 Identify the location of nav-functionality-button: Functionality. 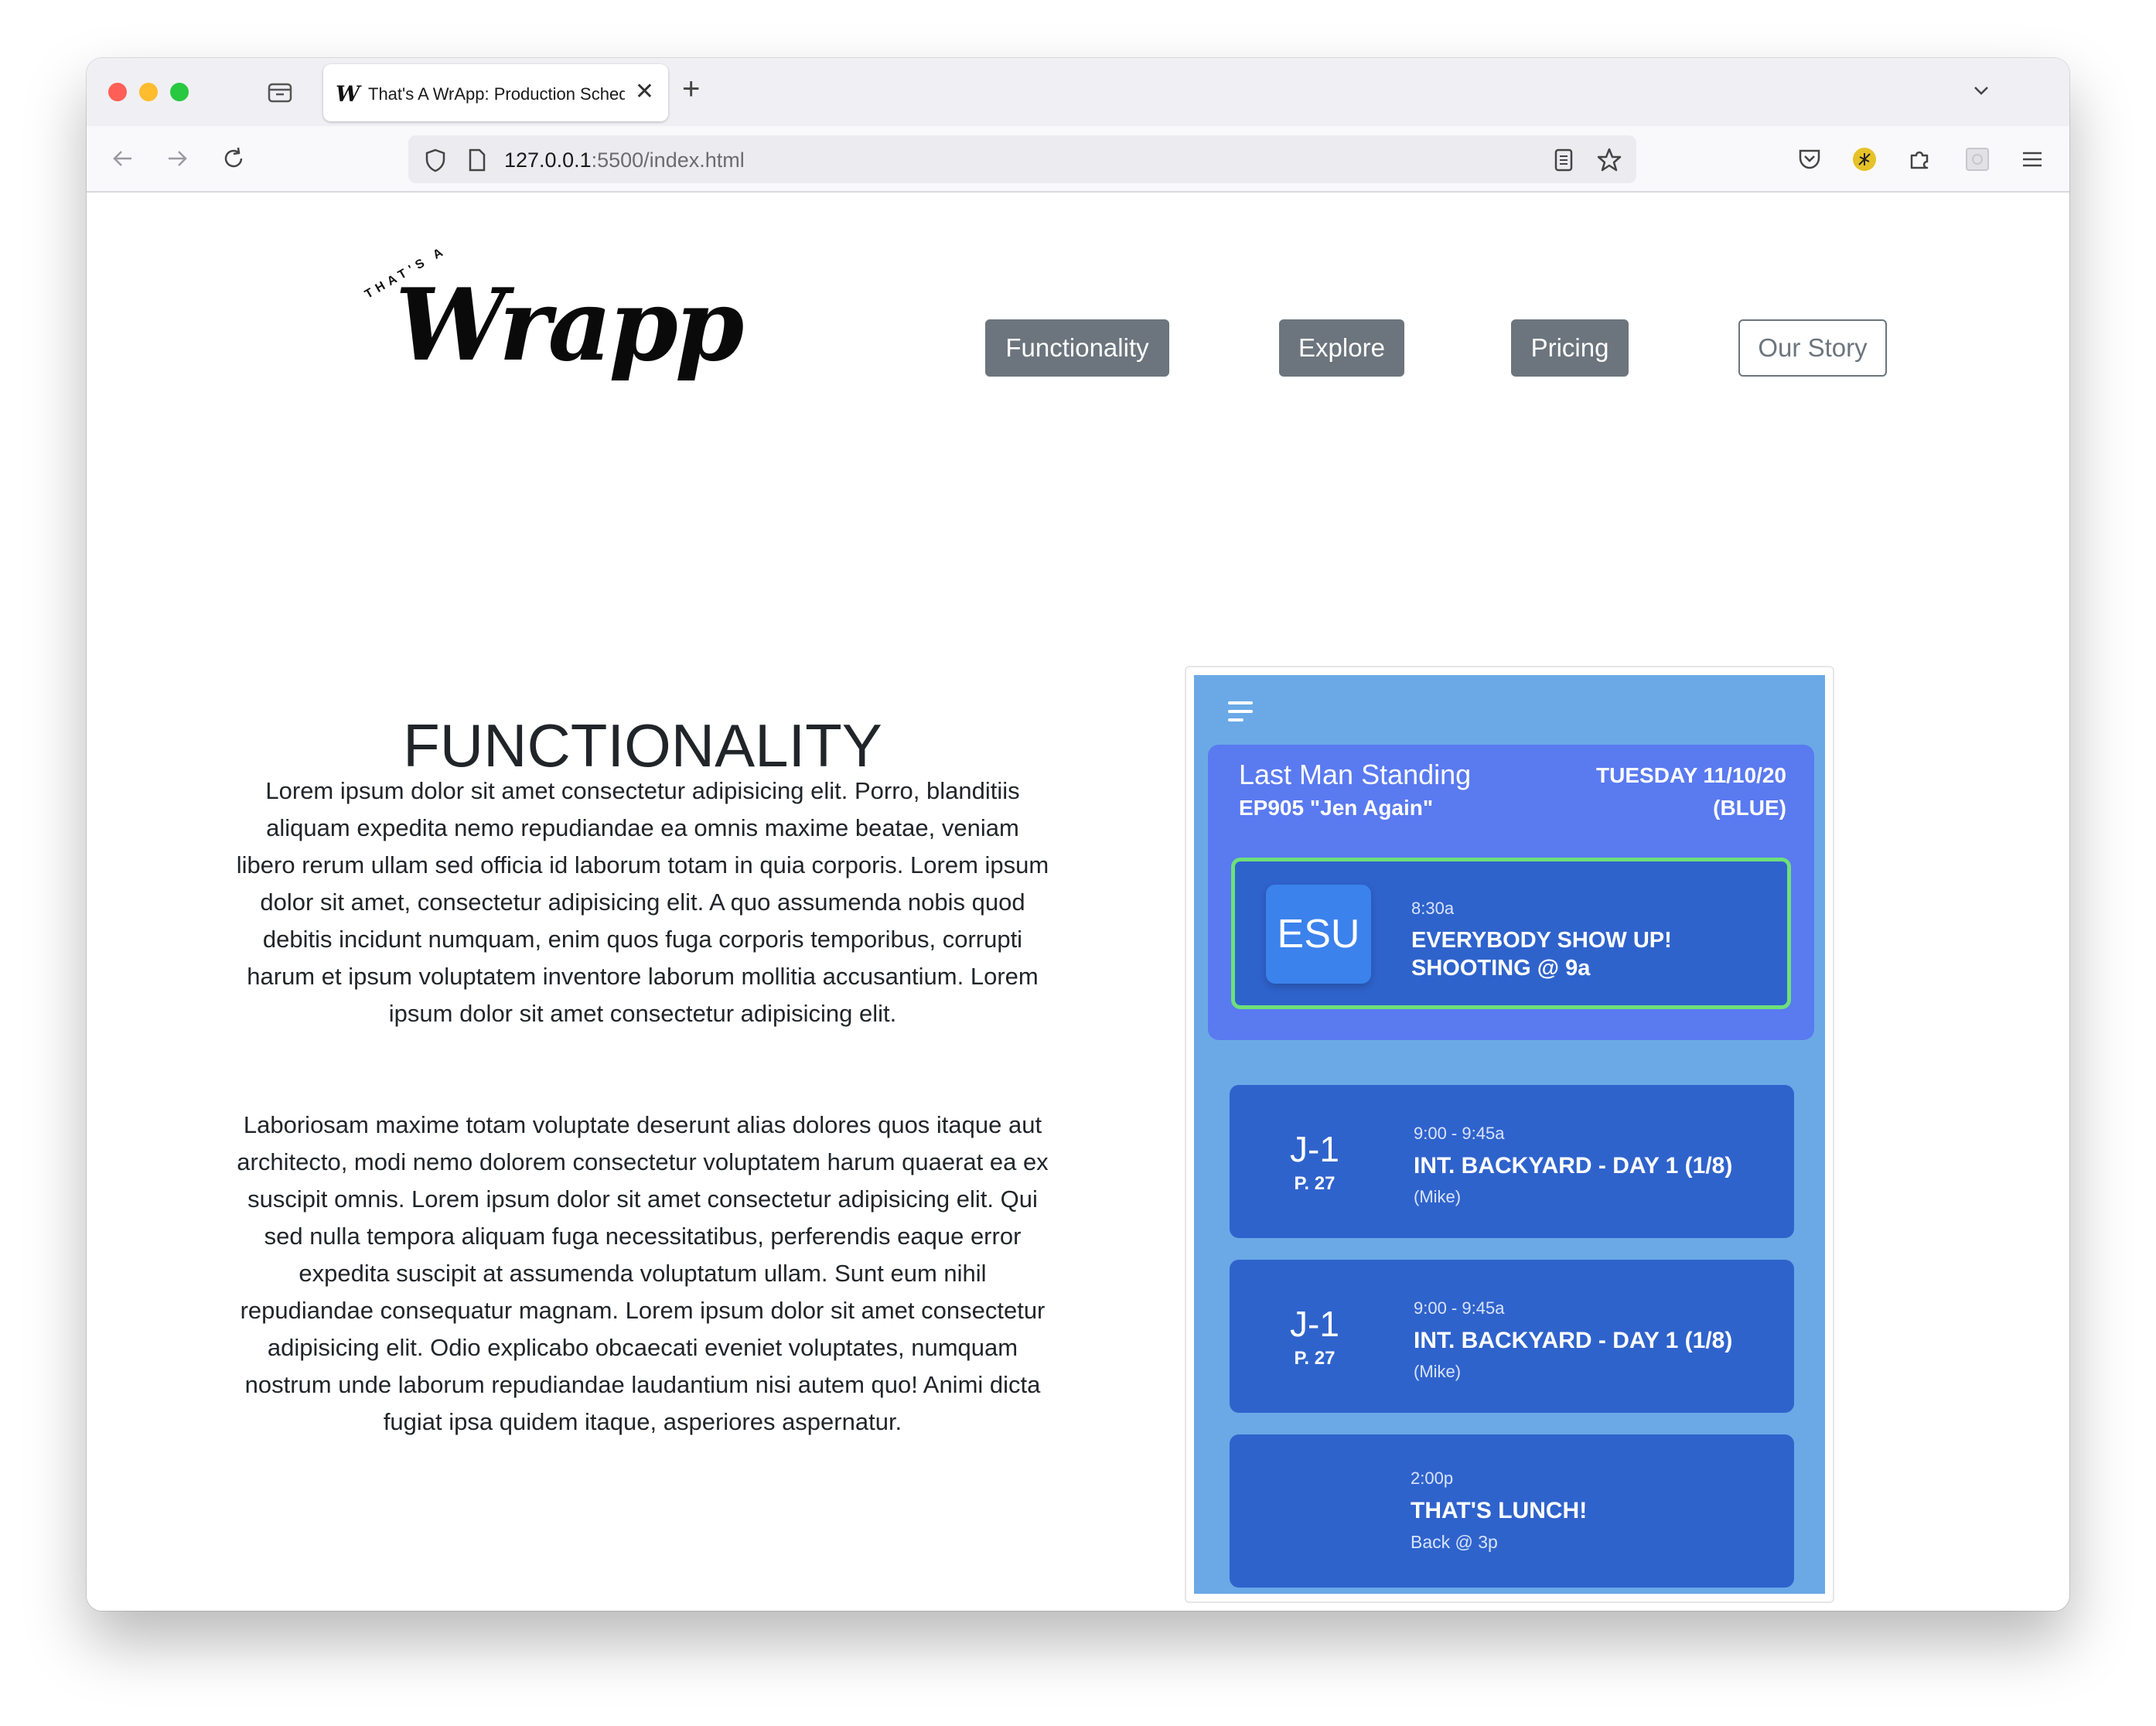
(1077, 348).